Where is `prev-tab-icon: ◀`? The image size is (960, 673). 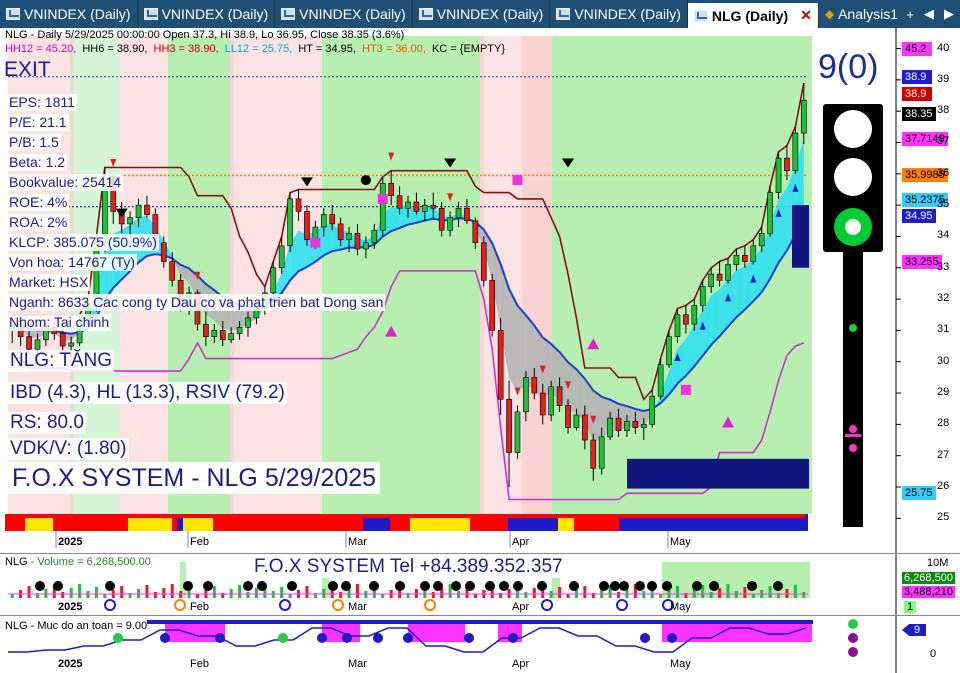
prev-tab-icon: ◀ is located at coordinates (929, 14).